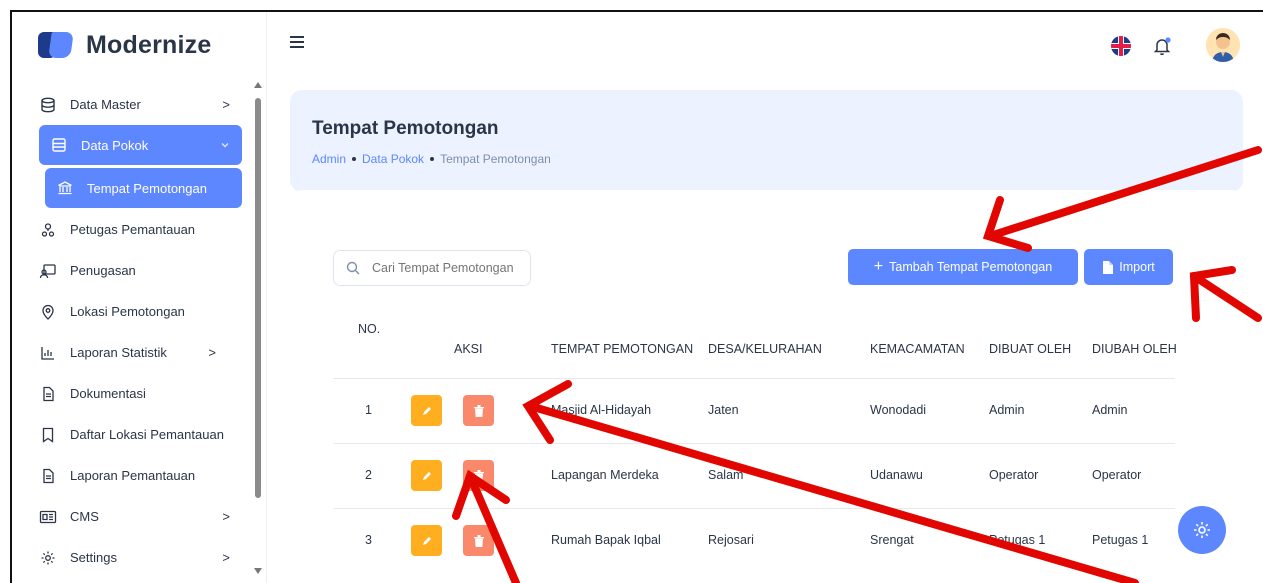 The image size is (1263, 583). Describe the element at coordinates (1162, 46) in the screenshot. I see `notification-bell-icon` at that location.